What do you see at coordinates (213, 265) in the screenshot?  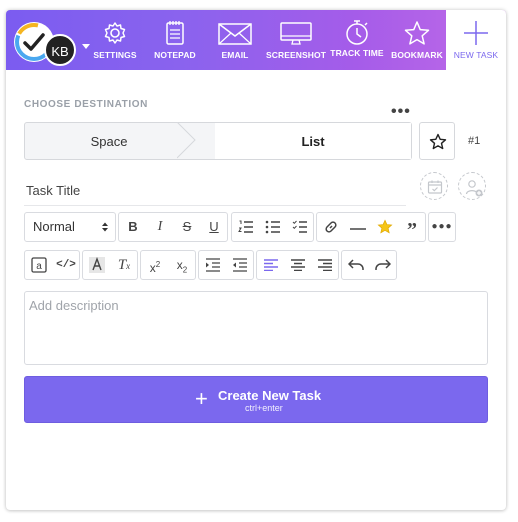 I see `indent-icon` at bounding box center [213, 265].